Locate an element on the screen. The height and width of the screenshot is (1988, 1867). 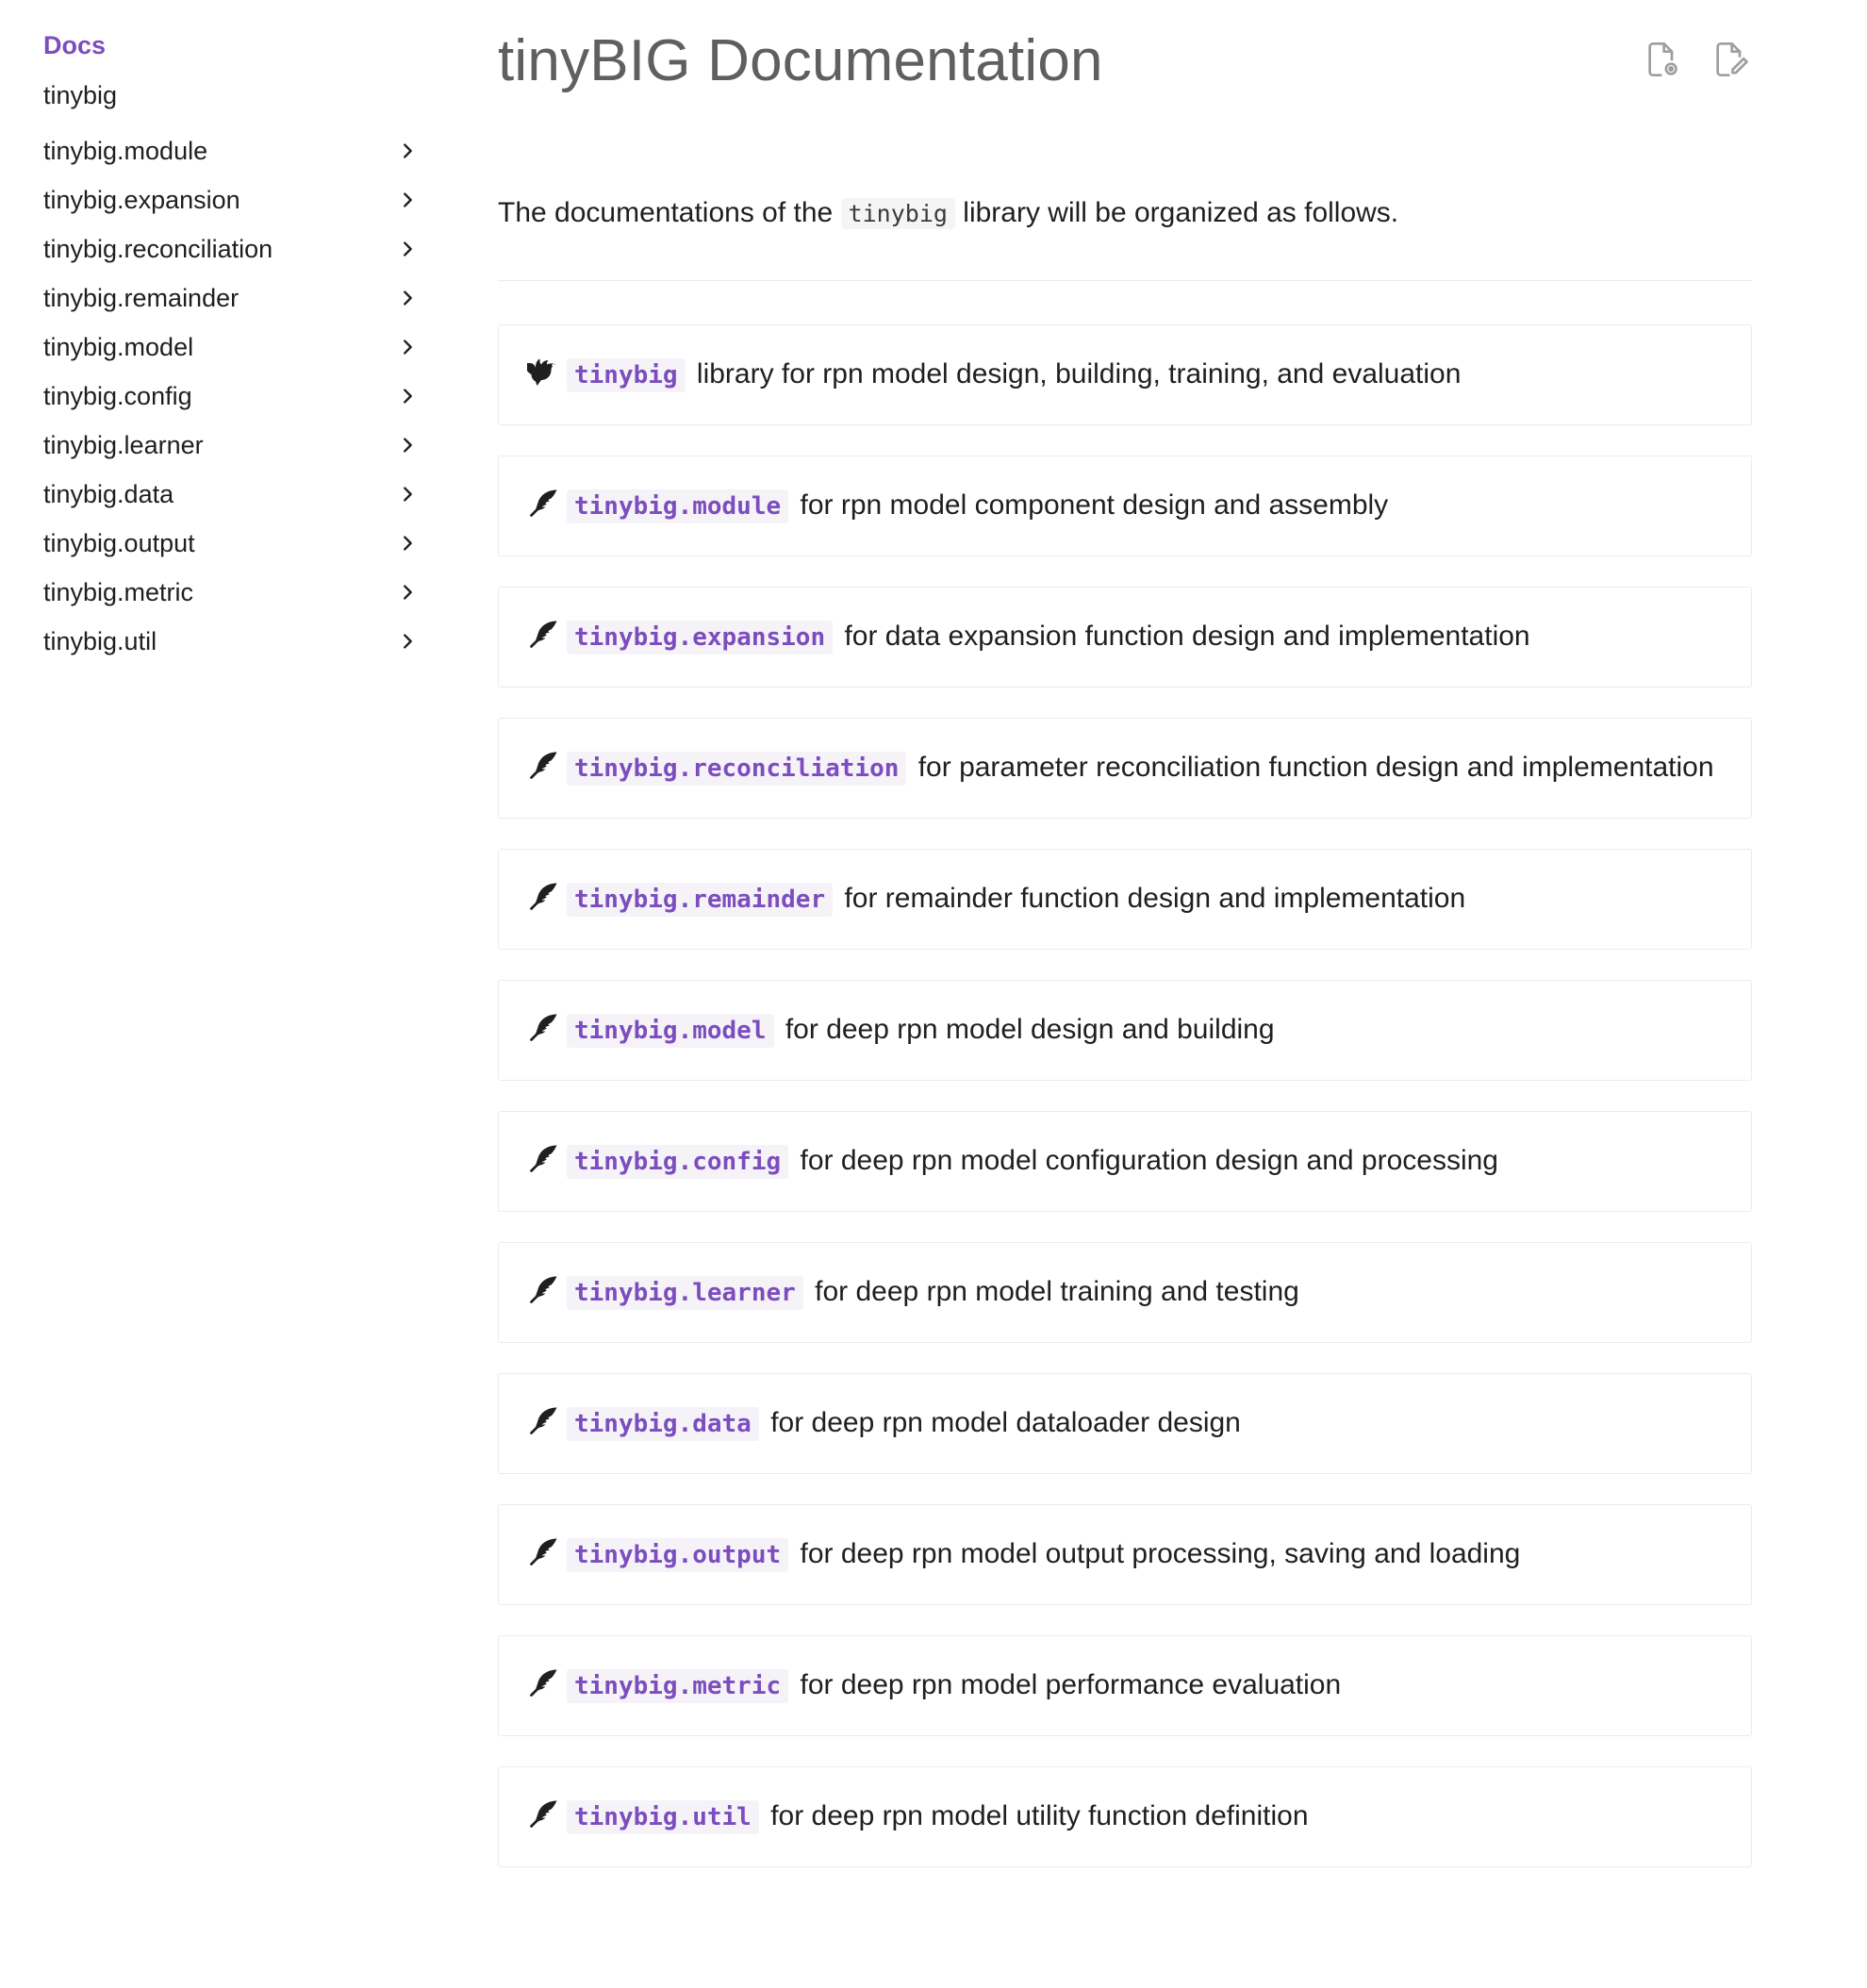
sidebar-item-tinybig-module: tinybig.module is located at coordinates (236, 150).